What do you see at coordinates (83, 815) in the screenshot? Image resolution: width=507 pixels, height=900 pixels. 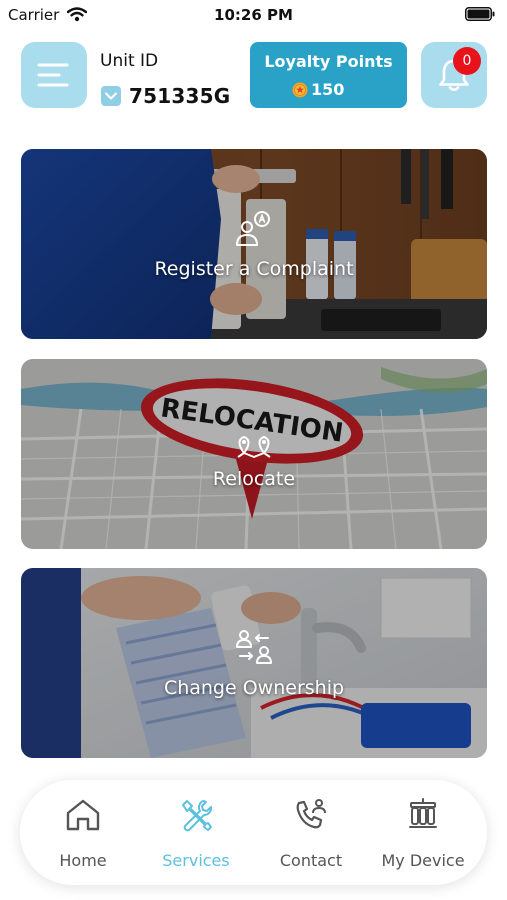 I see `home-icon` at bounding box center [83, 815].